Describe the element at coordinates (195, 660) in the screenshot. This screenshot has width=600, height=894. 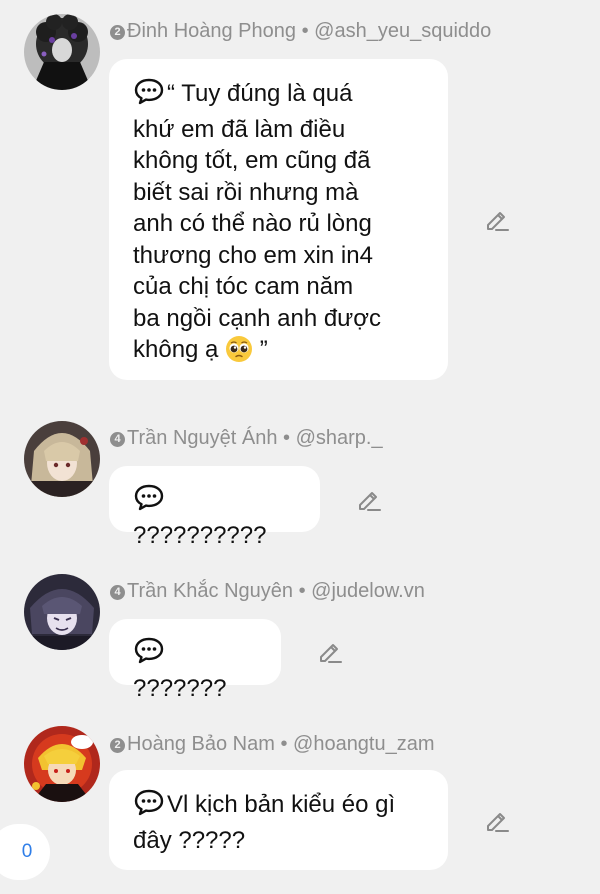
I see `comment-bubble: ???????` at that location.